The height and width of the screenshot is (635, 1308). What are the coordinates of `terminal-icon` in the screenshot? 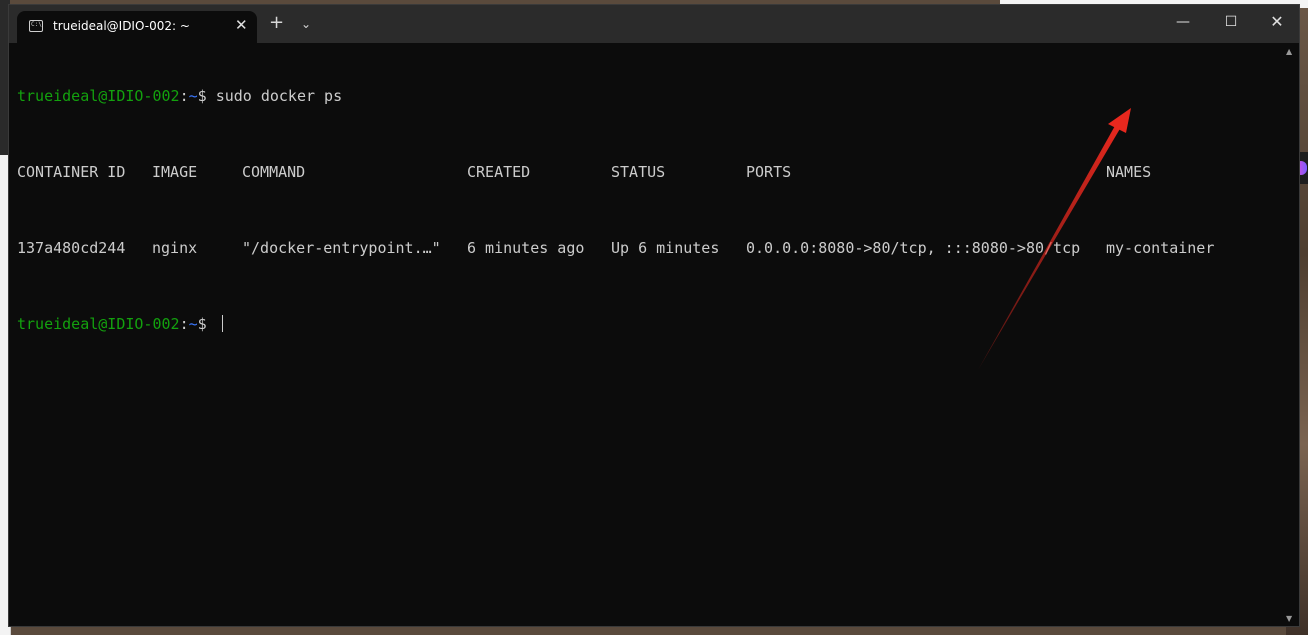 It's located at (36, 26).